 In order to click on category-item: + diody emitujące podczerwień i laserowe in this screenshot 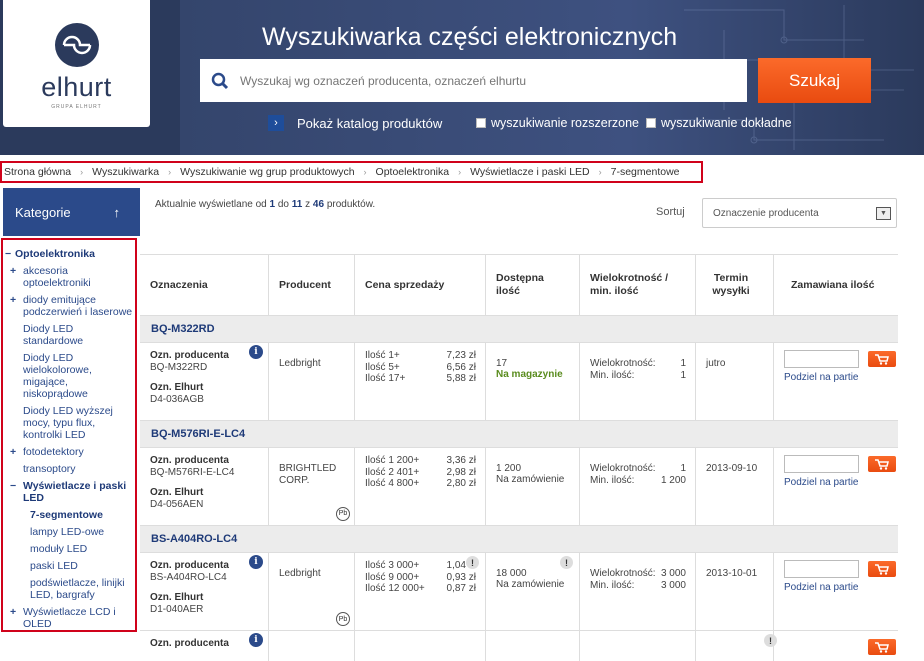, I will do `click(69, 306)`.